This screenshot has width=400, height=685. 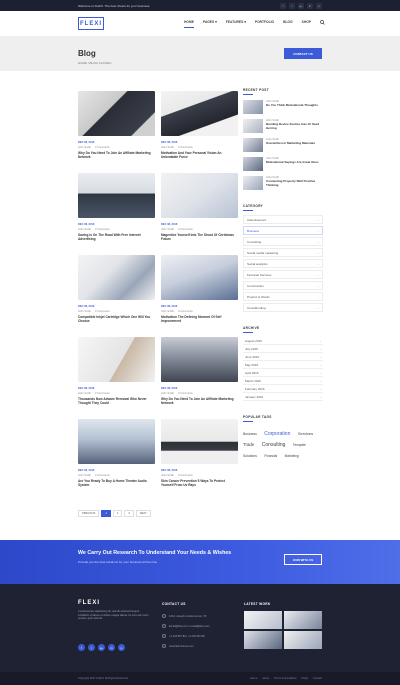 What do you see at coordinates (116, 113) in the screenshot?
I see `post-image-laptop` at bounding box center [116, 113].